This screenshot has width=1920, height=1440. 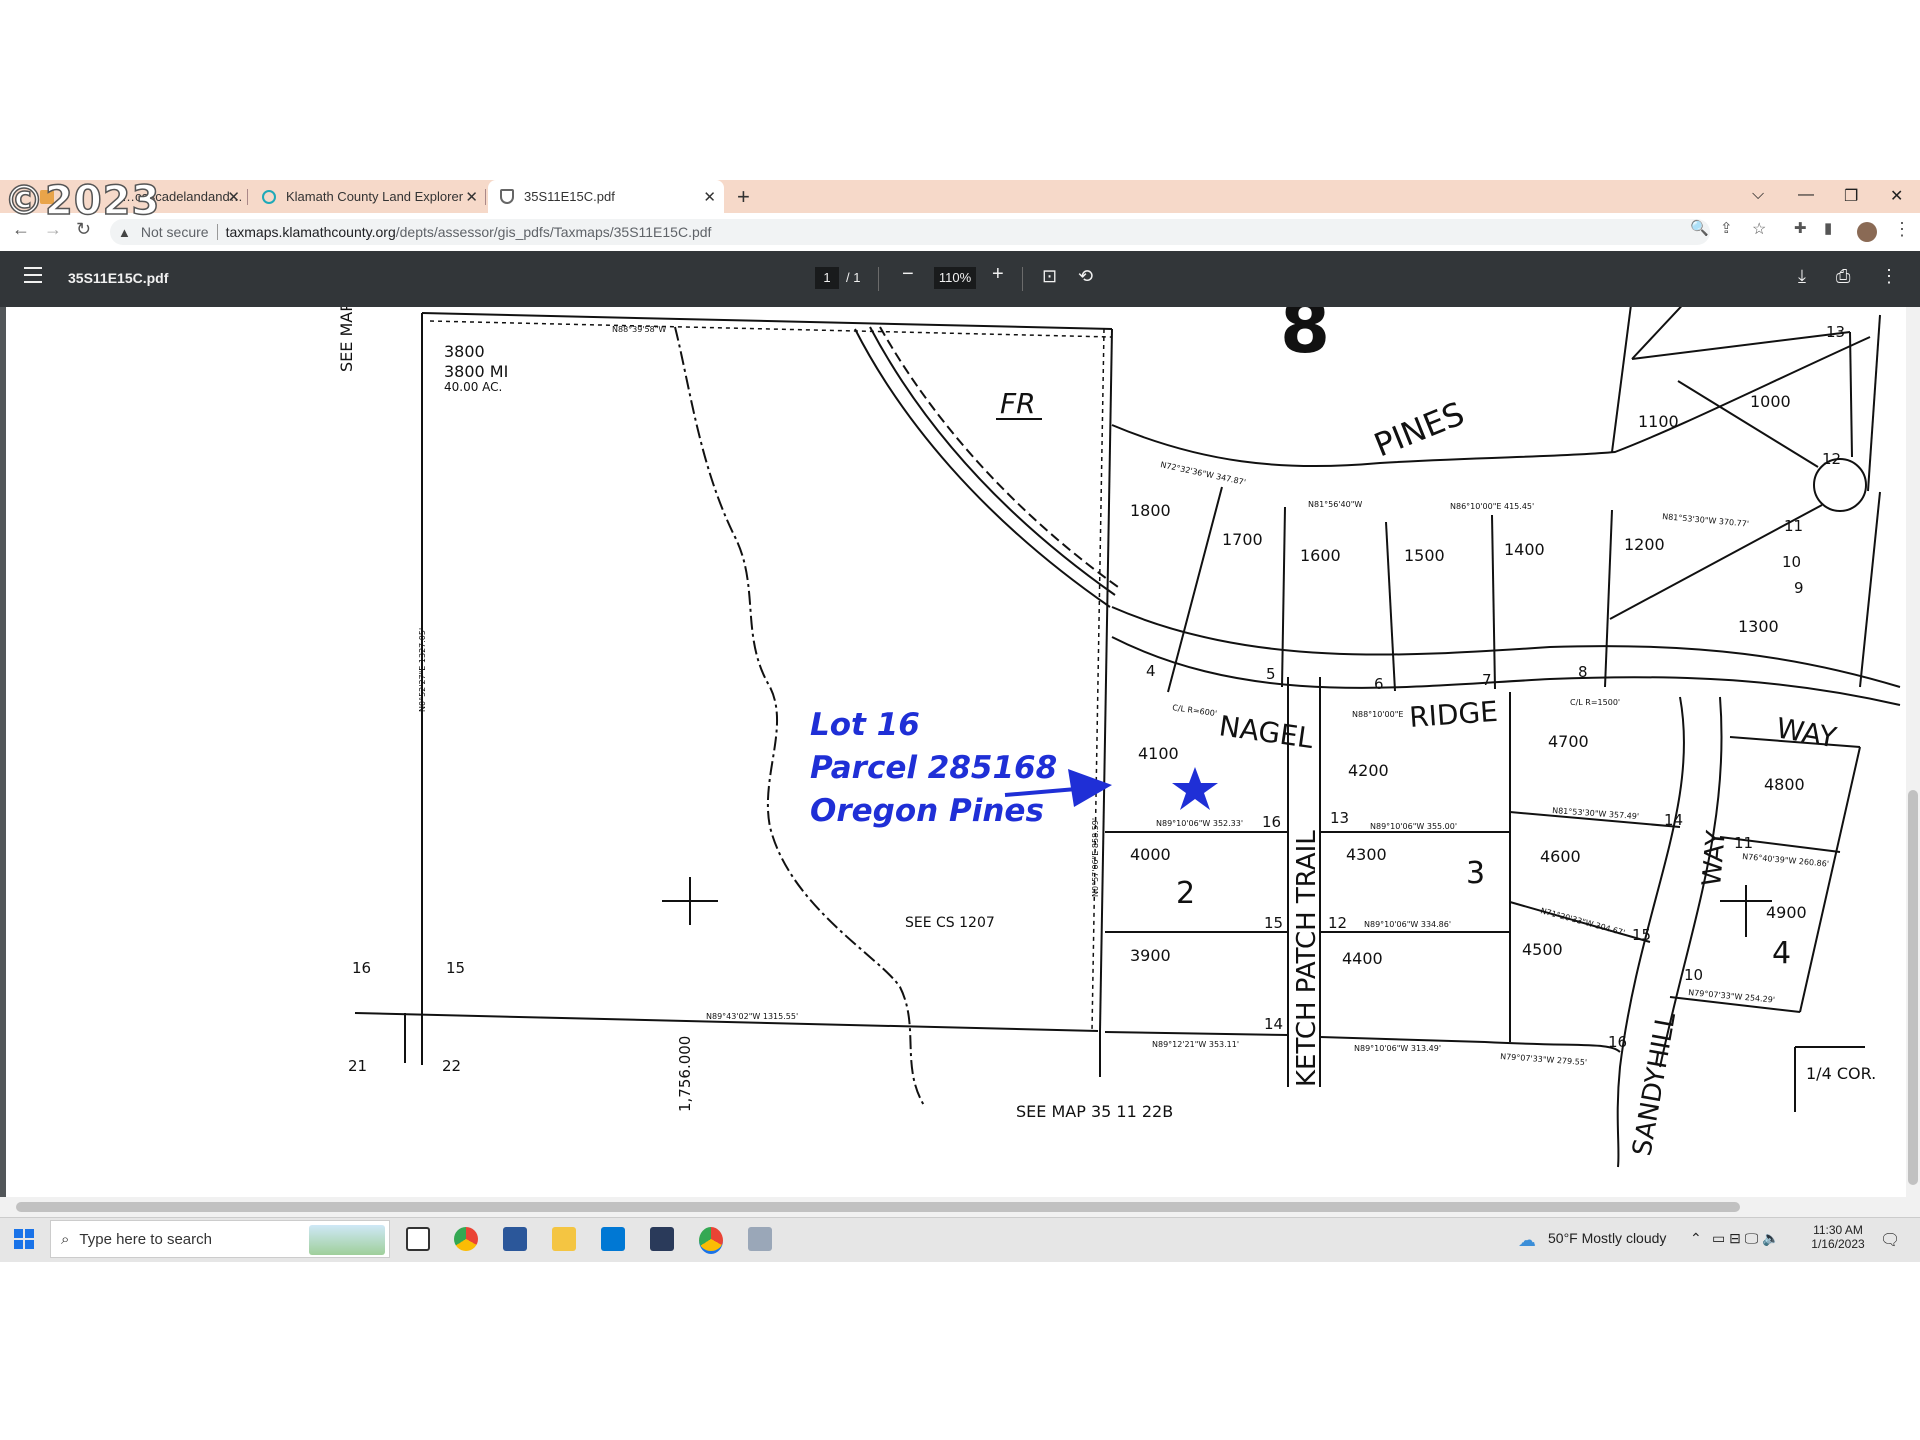 What do you see at coordinates (1487, 680) in the screenshot?
I see `lot-number: 7` at bounding box center [1487, 680].